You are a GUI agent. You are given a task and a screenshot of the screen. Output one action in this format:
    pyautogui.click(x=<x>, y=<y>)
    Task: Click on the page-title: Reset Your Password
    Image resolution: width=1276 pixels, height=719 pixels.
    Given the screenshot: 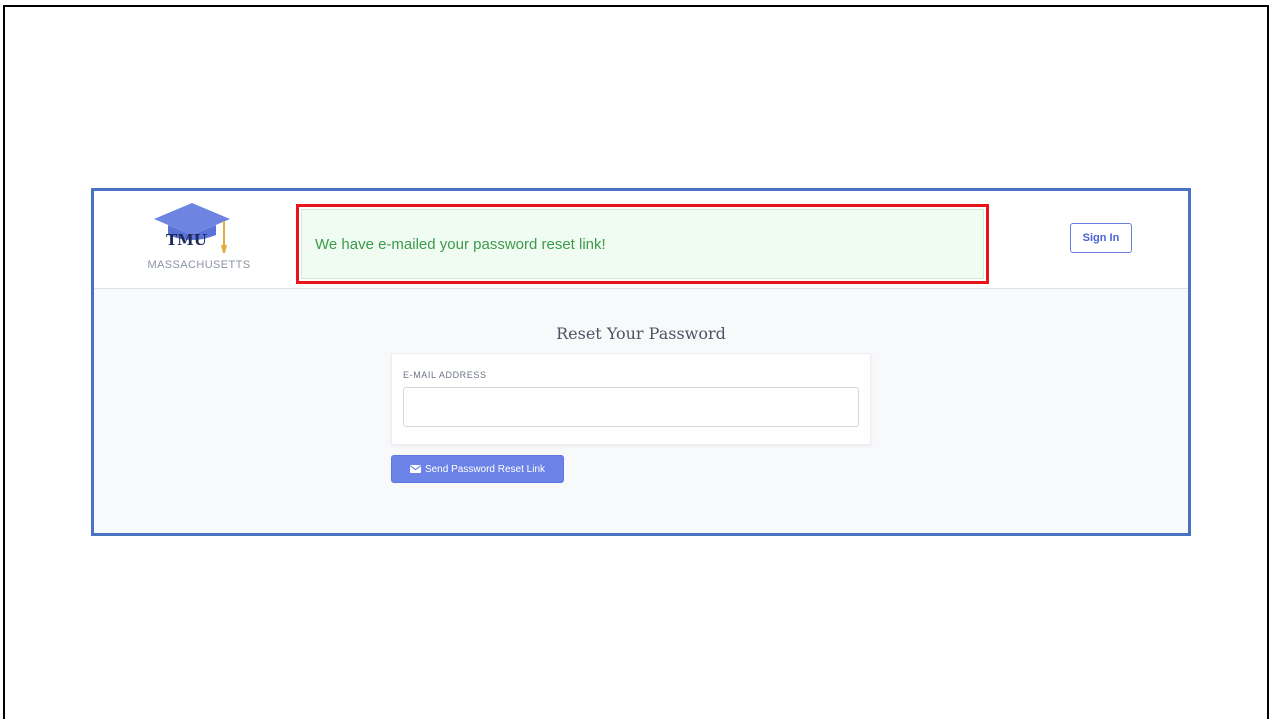 What is the action you would take?
    pyautogui.click(x=641, y=333)
    